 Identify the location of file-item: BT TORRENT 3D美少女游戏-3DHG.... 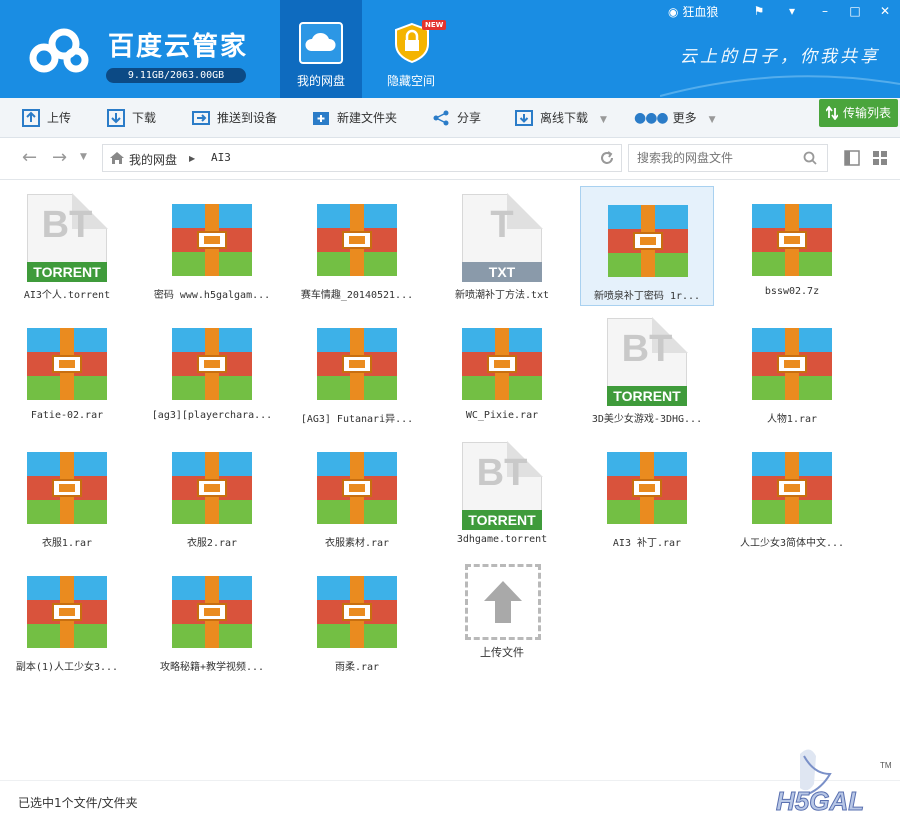
(647, 370).